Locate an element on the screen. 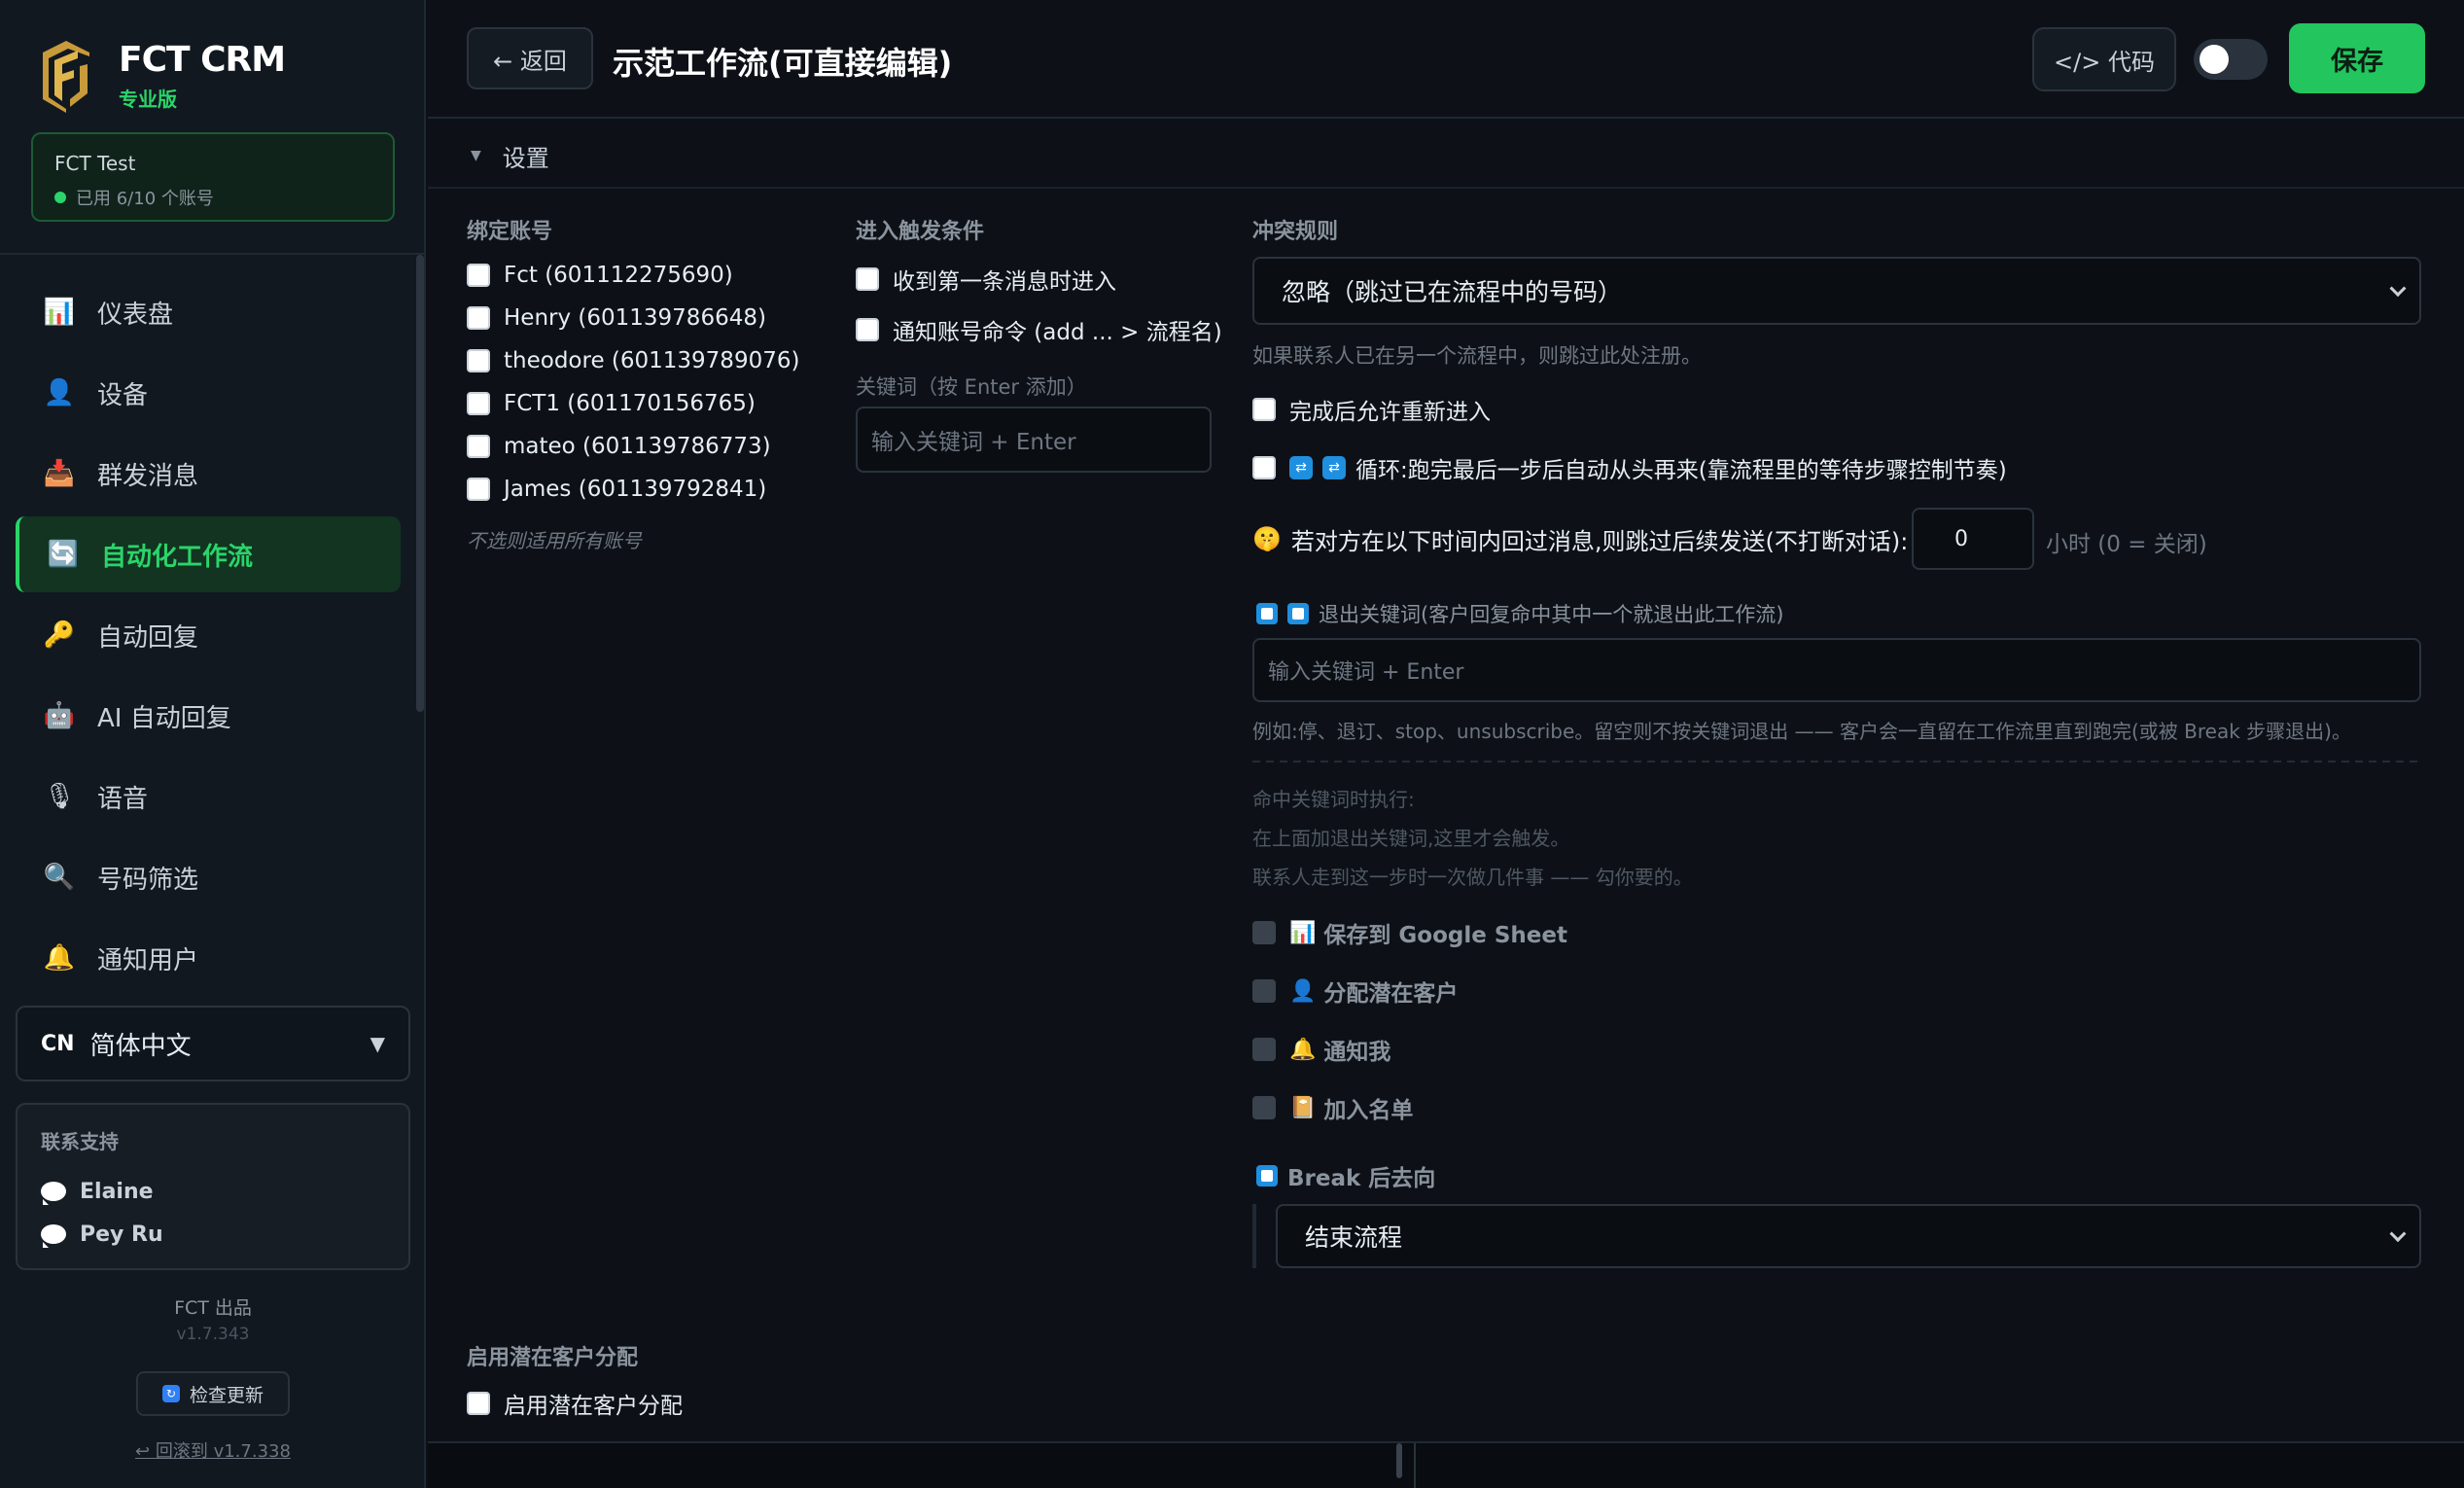 Image resolution: width=2464 pixels, height=1488 pixels. rollback-link: ↩ 回滚到 v1.7.338 is located at coordinates (213, 1450).